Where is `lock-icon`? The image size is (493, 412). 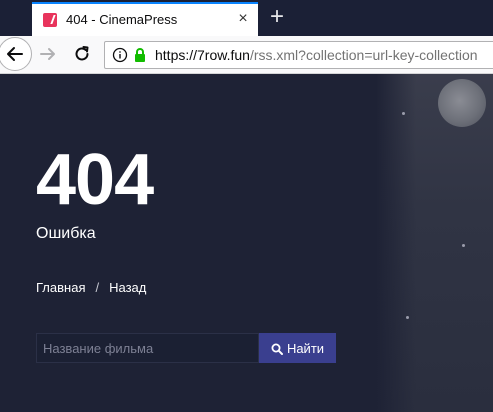 lock-icon is located at coordinates (140, 55).